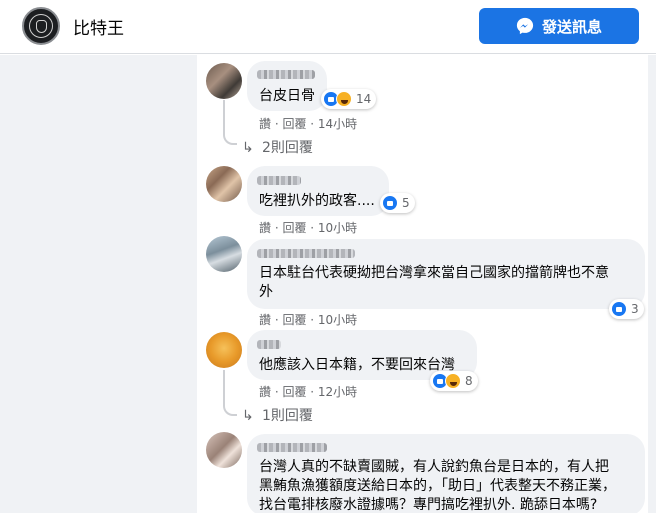 This screenshot has height=513, width=656. What do you see at coordinates (328, 27) in the screenshot?
I see `page-header: 比特王 發送訊息` at bounding box center [328, 27].